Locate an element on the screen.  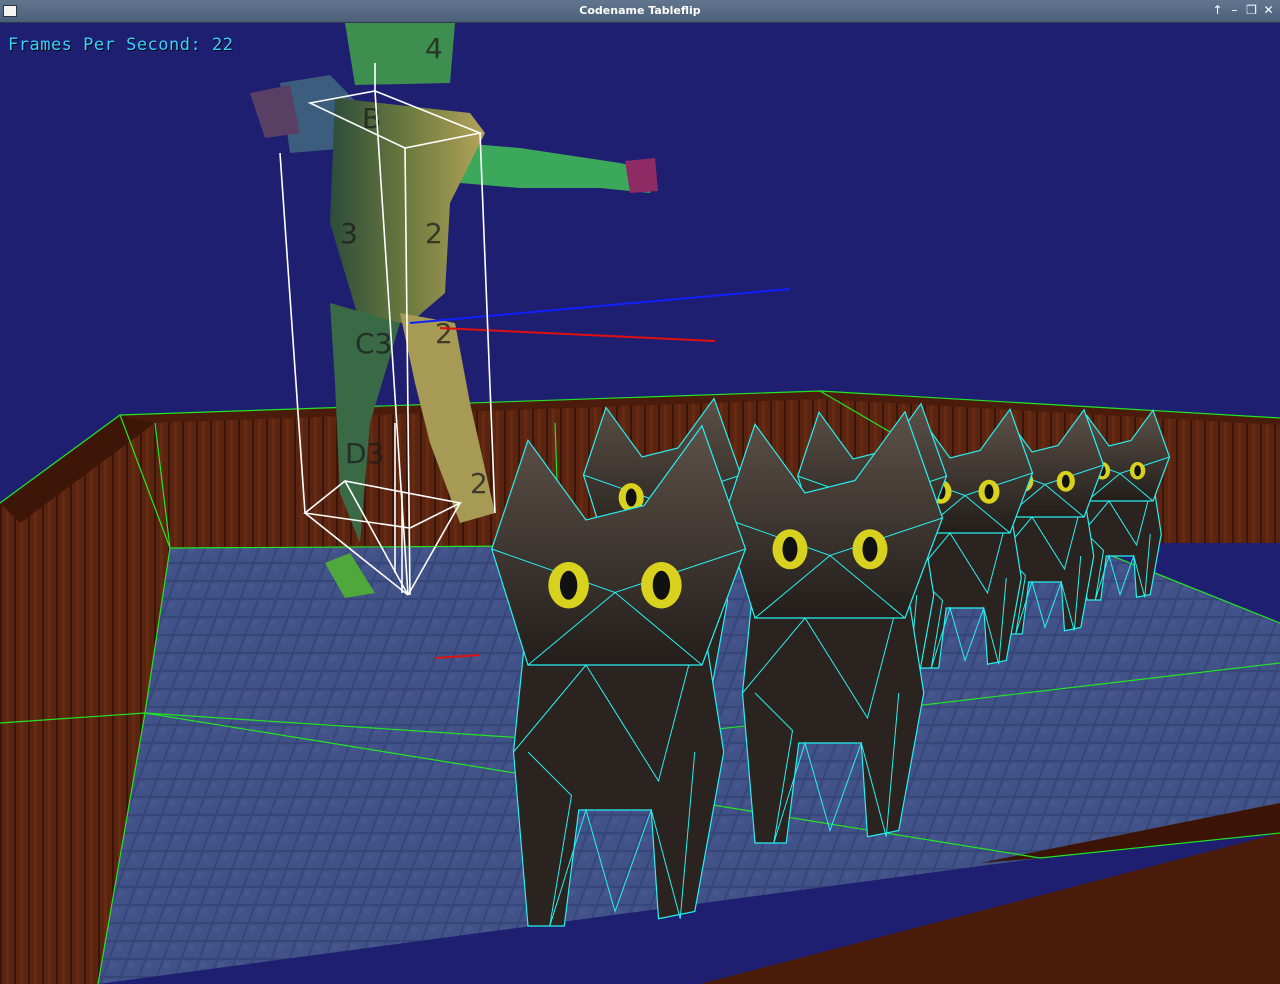
fps-counter: Frames Per Second: 22 is located at coordinates (121, 45).